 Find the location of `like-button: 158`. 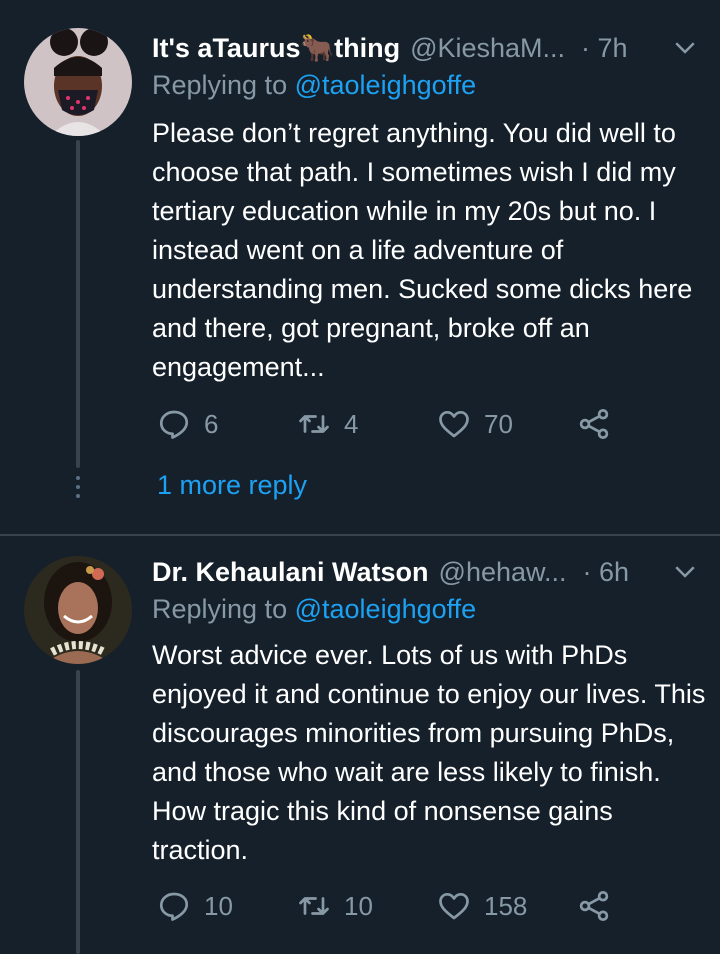

like-button: 158 is located at coordinates (481, 906).